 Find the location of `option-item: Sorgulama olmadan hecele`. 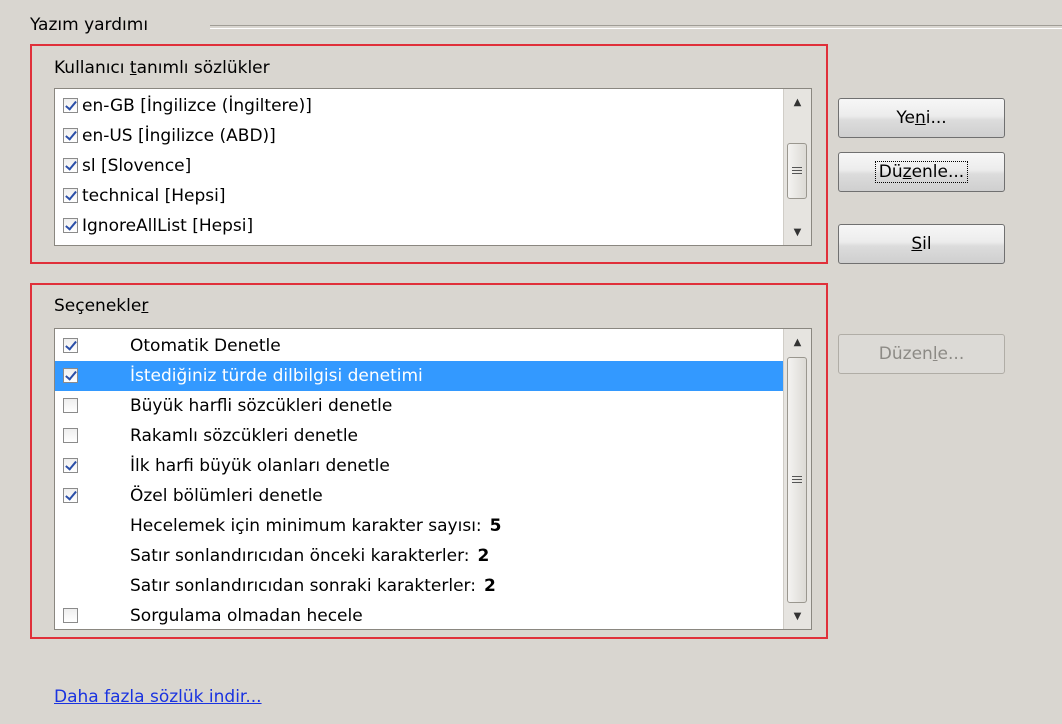

option-item: Sorgulama olmadan hecele is located at coordinates (420, 615).